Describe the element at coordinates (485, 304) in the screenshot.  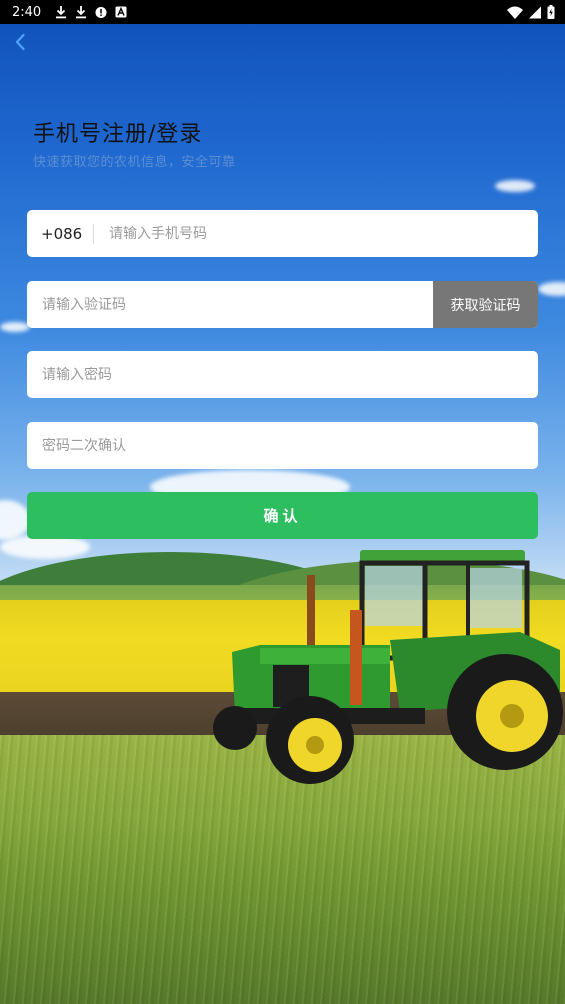
I see `get-code-button: 获取验证码` at that location.